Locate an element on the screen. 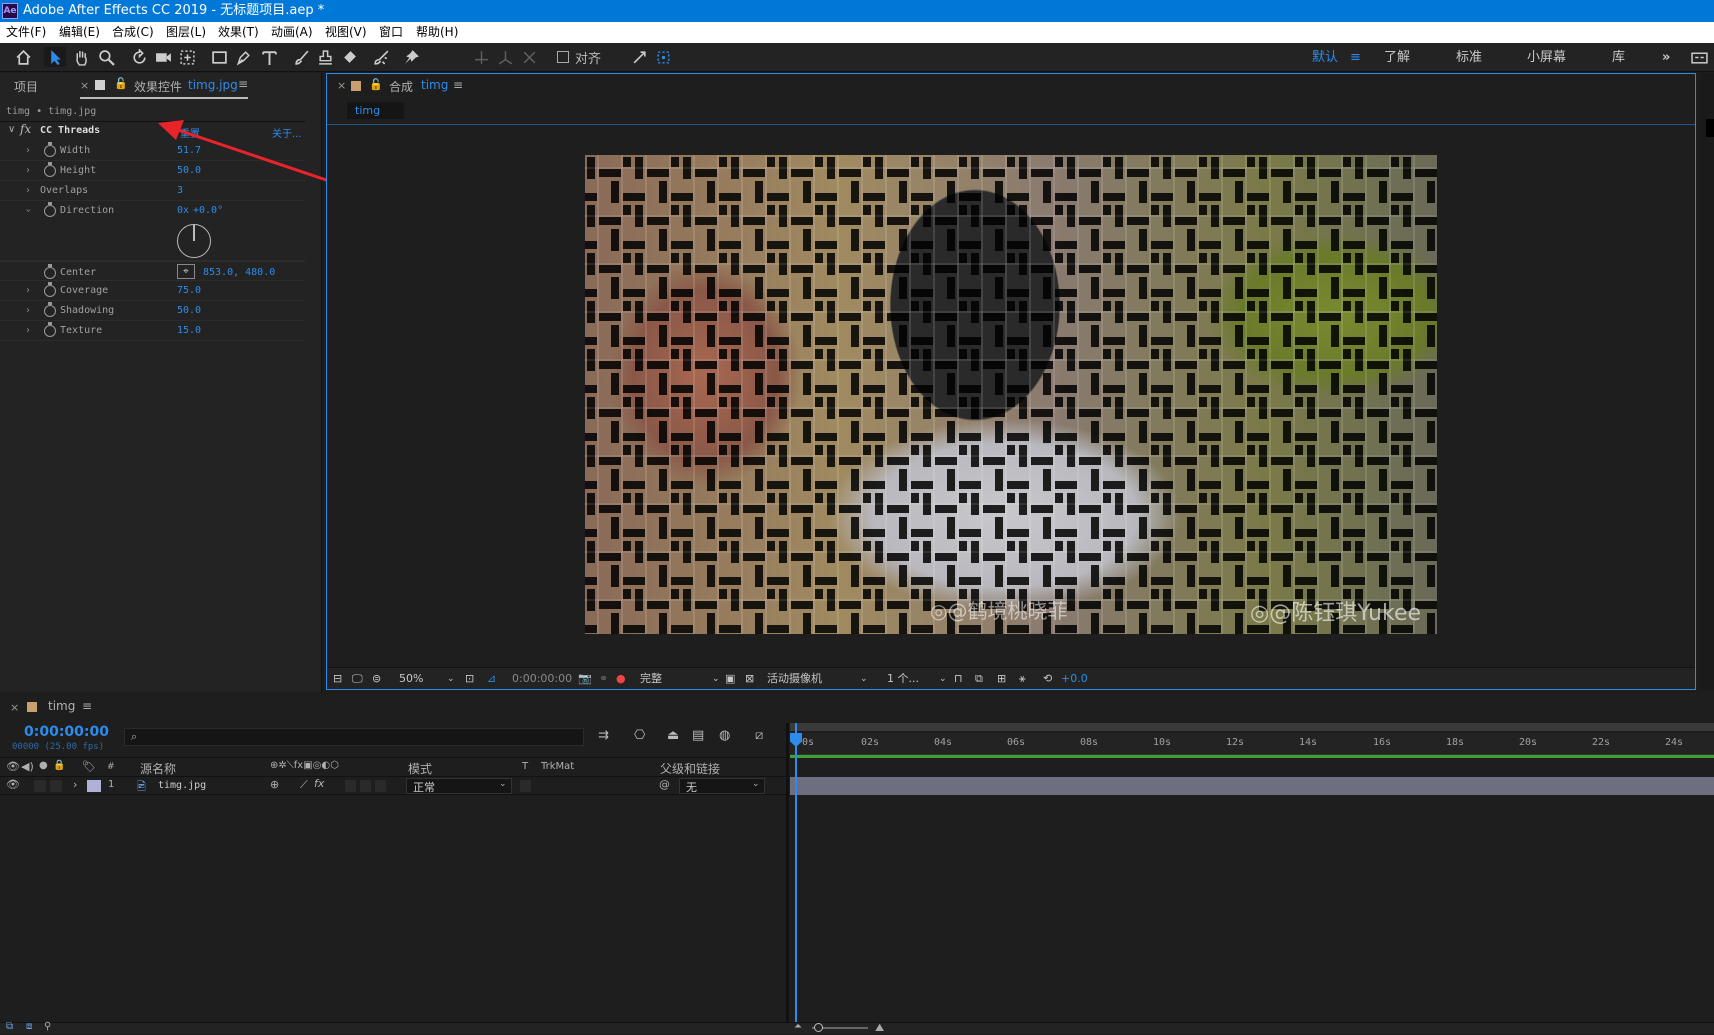 The height and width of the screenshot is (1035, 1714). zoom-in-icon: ⛰ is located at coordinates (879, 1028).